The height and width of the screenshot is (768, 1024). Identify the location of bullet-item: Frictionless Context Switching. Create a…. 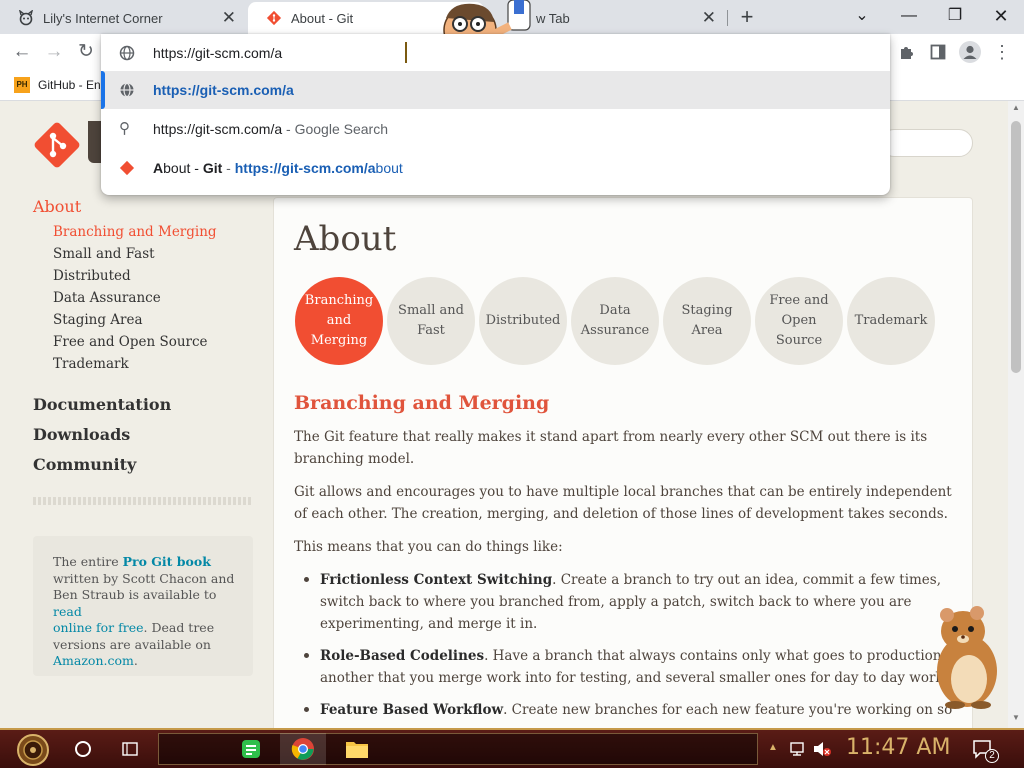
(640, 602).